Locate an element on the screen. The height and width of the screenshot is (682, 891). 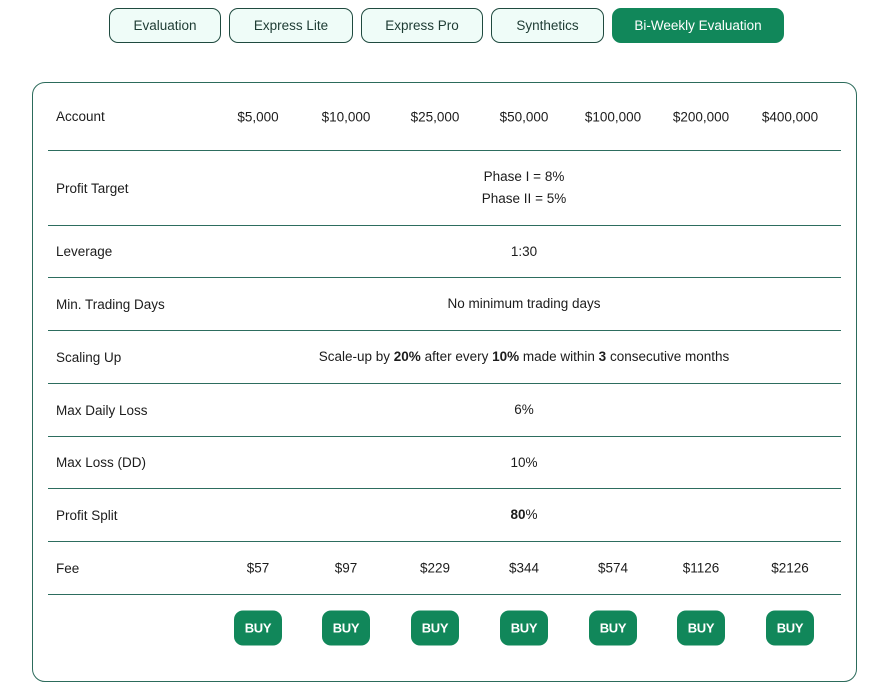
phase-1-target: Phase I = 8% is located at coordinates (524, 176).